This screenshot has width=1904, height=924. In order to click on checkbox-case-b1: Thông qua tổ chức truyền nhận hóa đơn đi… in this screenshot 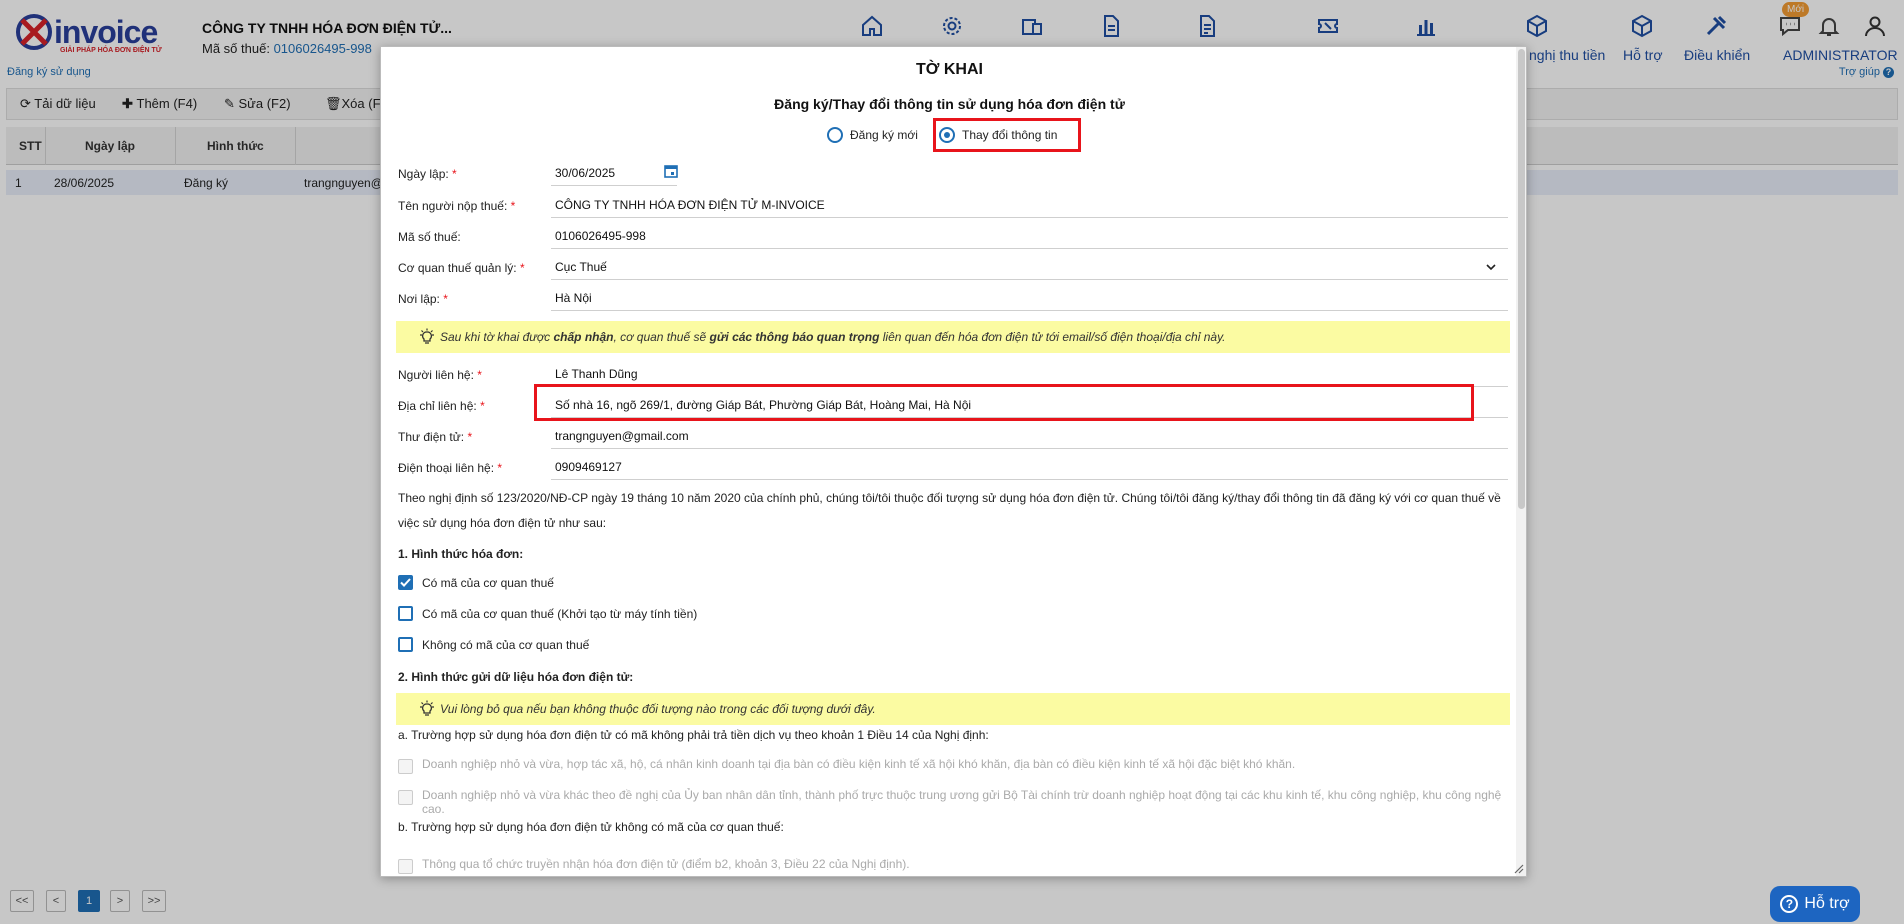, I will do `click(953, 865)`.